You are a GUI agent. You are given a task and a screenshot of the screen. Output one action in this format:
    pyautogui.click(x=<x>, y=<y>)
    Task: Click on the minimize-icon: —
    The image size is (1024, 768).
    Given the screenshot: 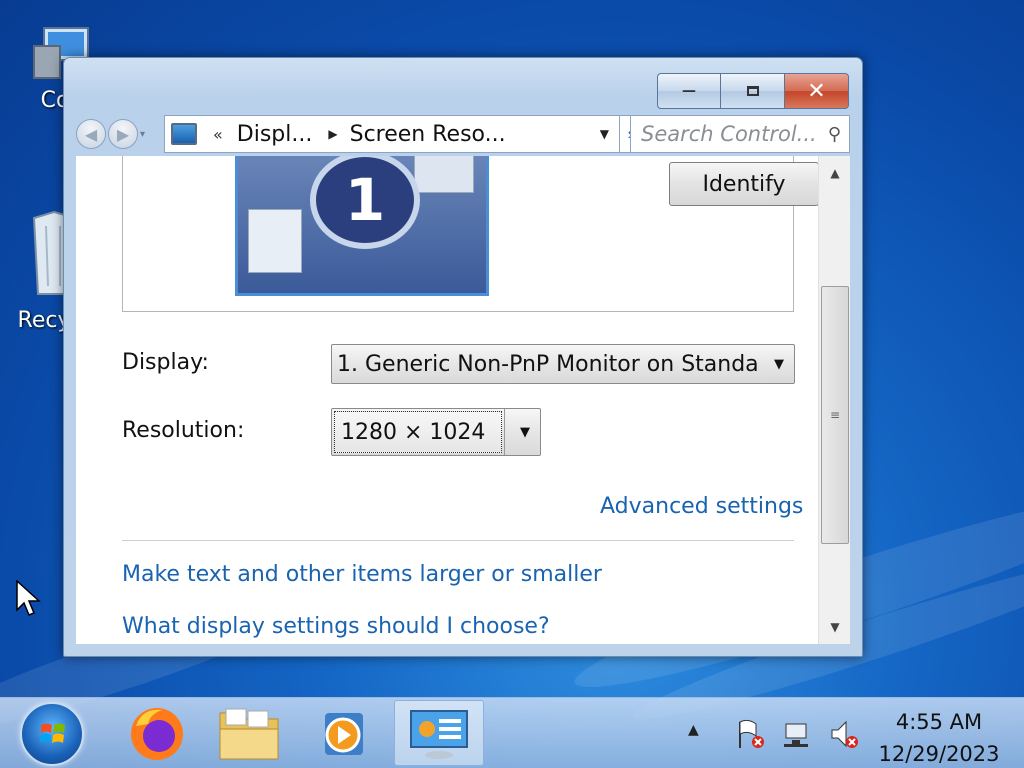 What is the action you would take?
    pyautogui.click(x=689, y=91)
    